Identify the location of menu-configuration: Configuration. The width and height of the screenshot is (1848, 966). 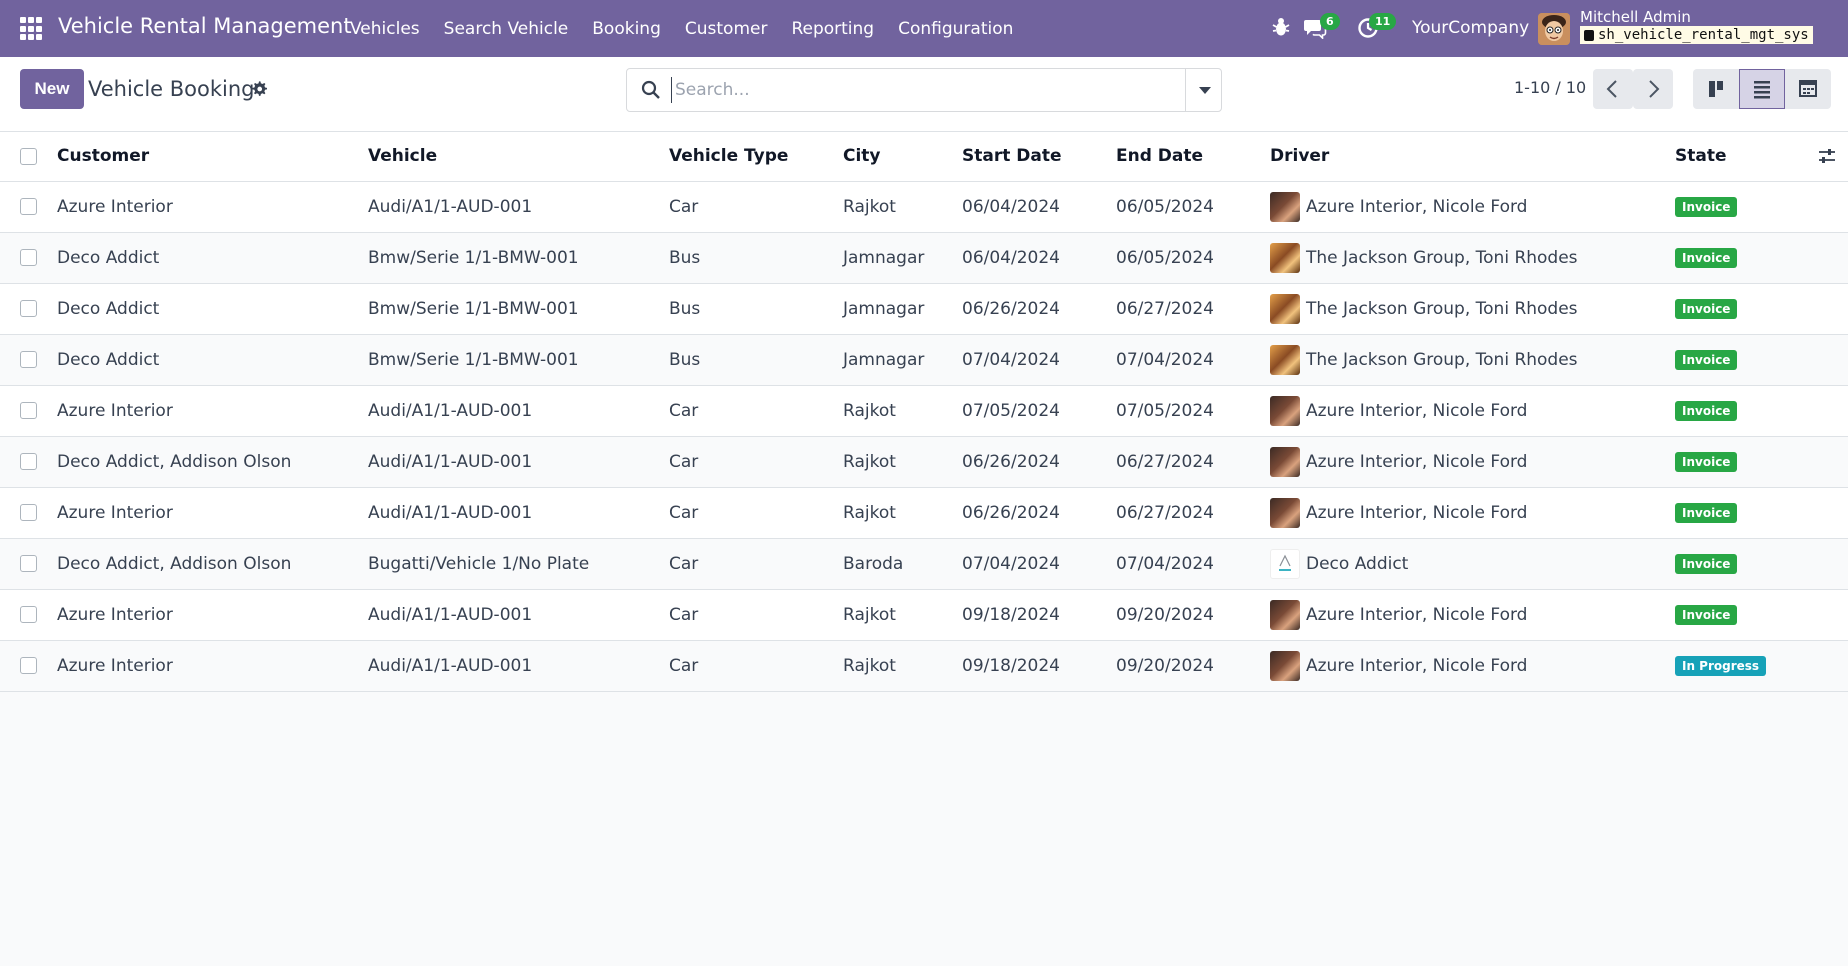
(955, 29).